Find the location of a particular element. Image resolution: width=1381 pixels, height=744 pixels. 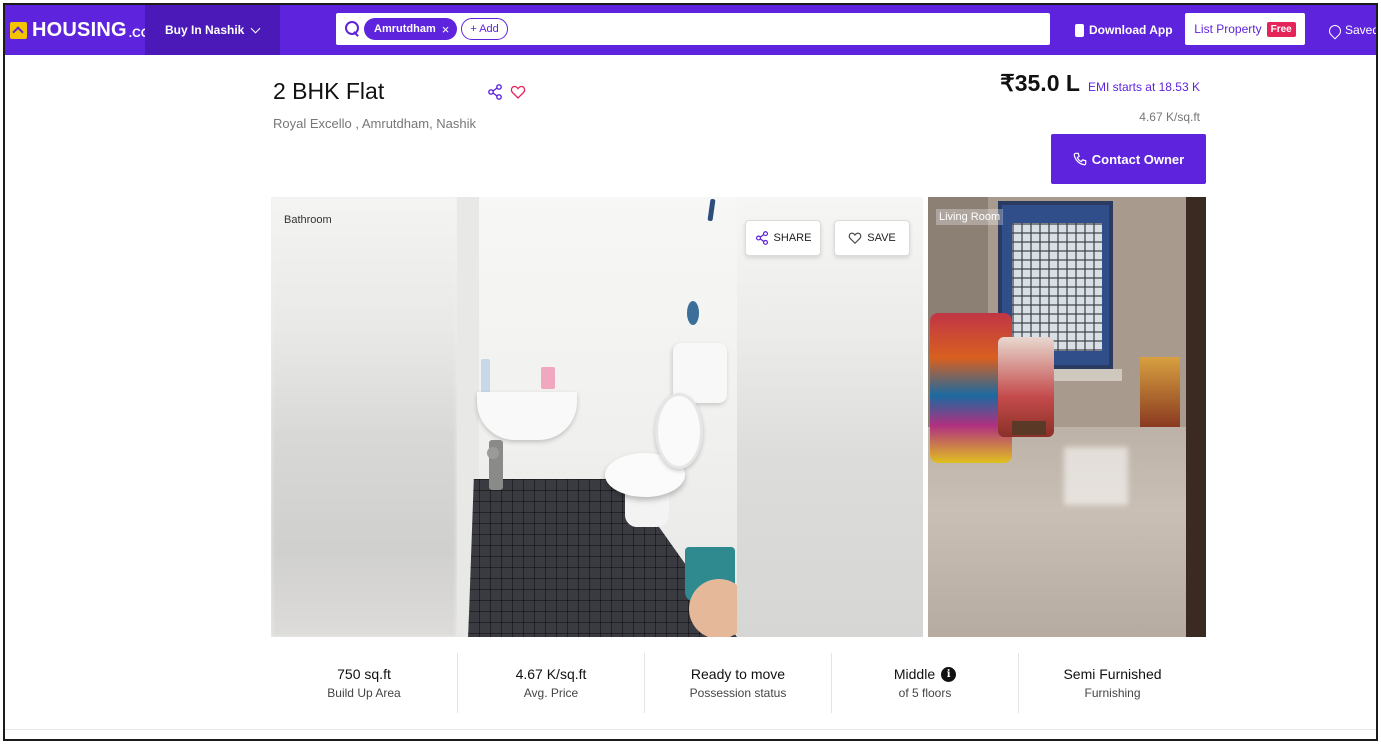

share-button: SHARE is located at coordinates (783, 238).